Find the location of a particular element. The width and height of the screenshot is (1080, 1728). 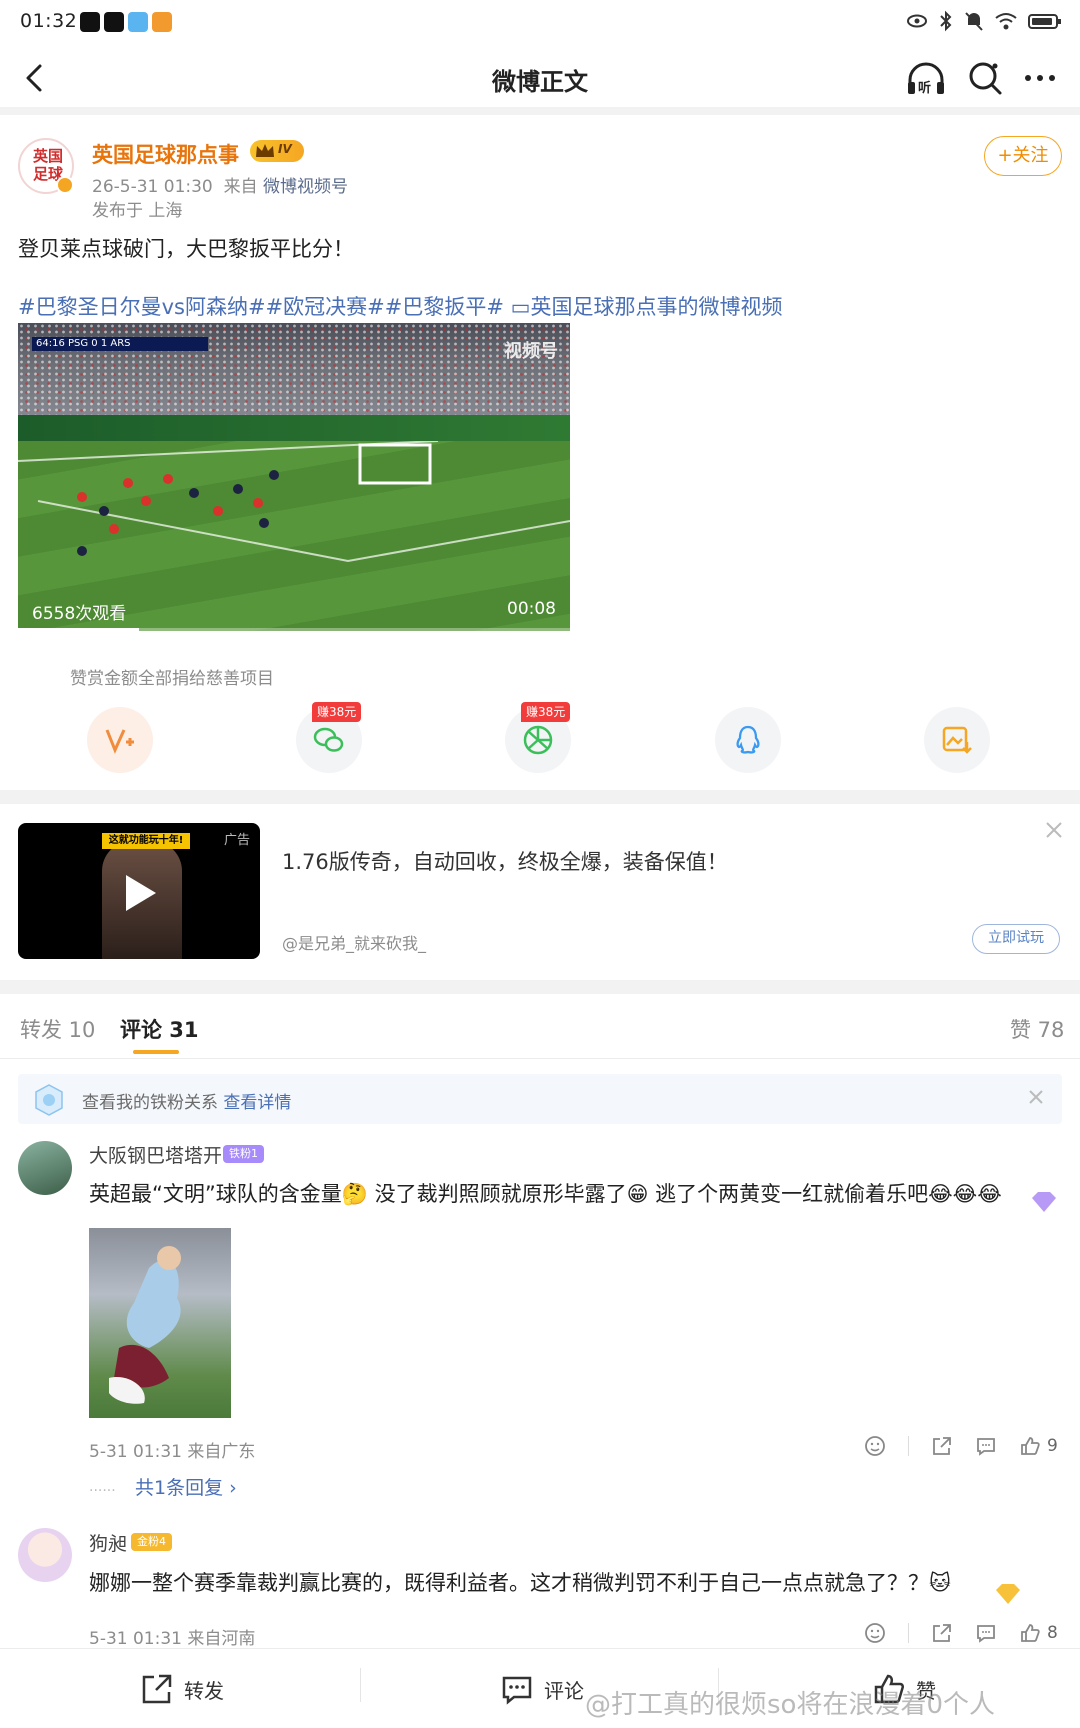

mute-bell-icon is located at coordinates (974, 21).